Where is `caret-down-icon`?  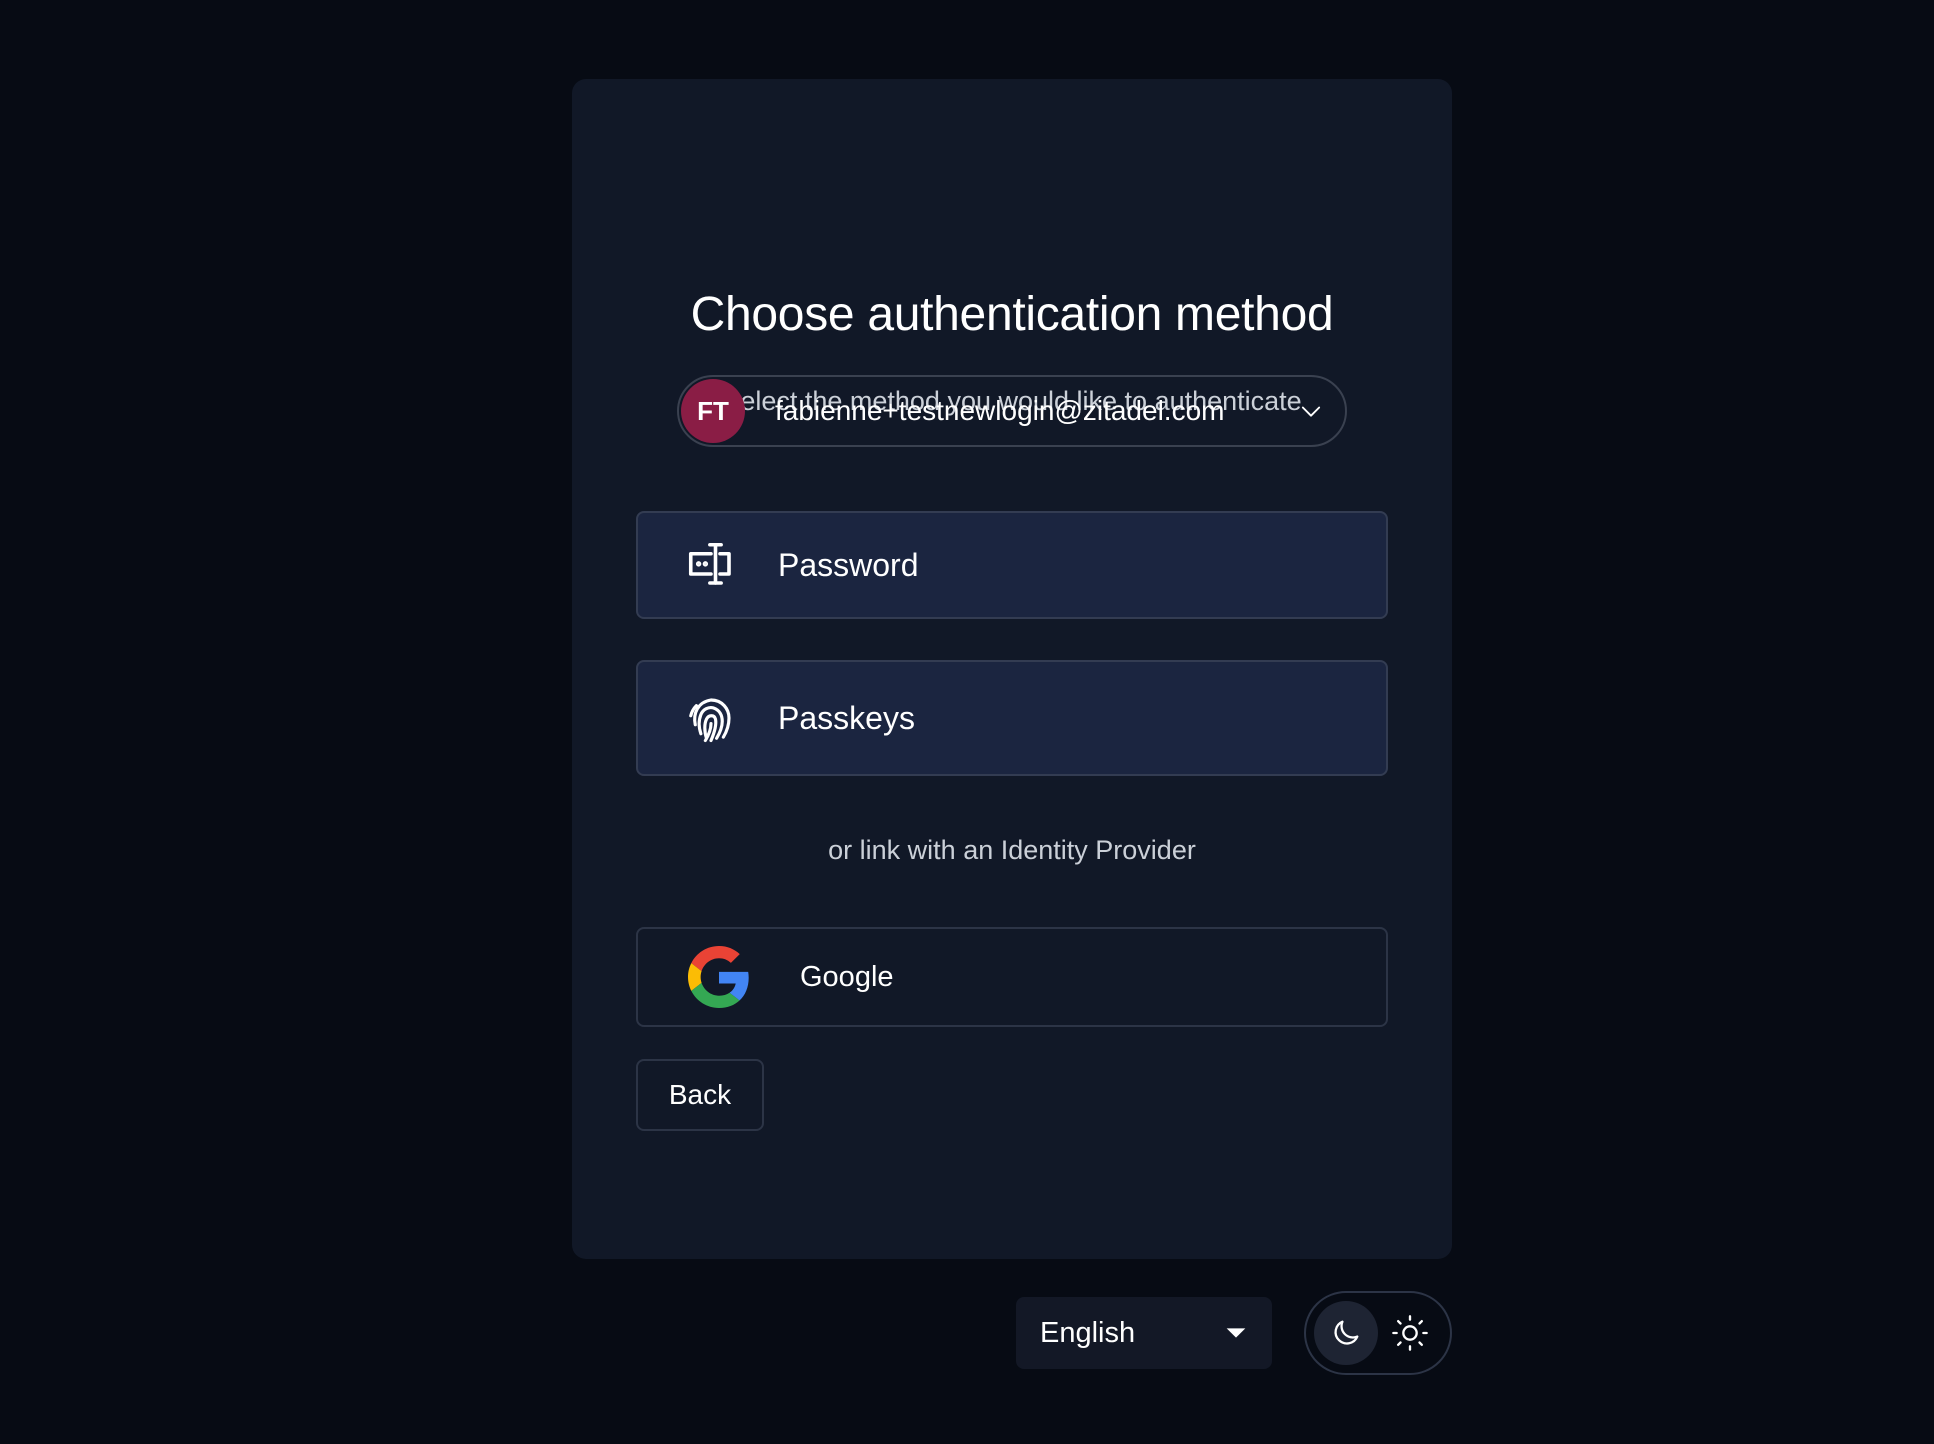 caret-down-icon is located at coordinates (1236, 1333).